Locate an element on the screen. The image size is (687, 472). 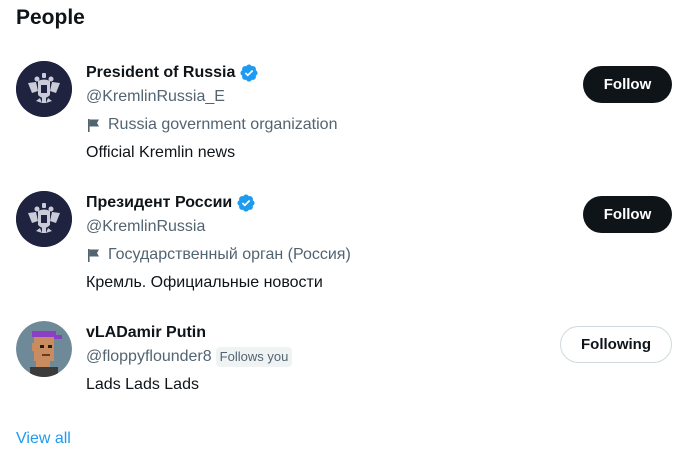
bio: Official Kremlin news is located at coordinates (161, 152).